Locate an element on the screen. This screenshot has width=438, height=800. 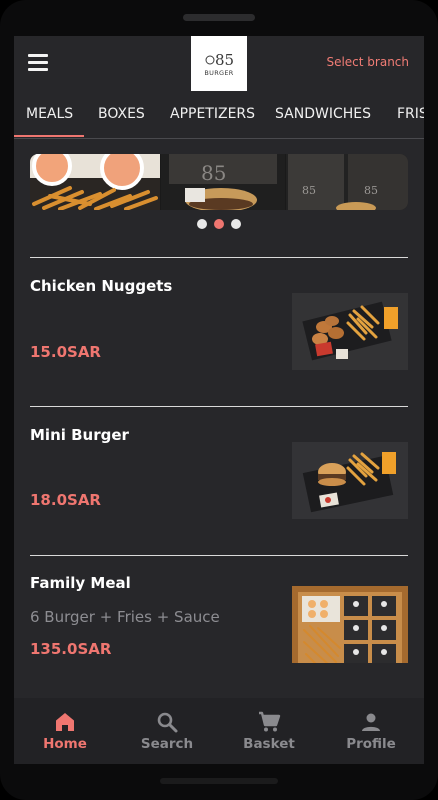
tab-boxes: BOXES is located at coordinates (121, 114).